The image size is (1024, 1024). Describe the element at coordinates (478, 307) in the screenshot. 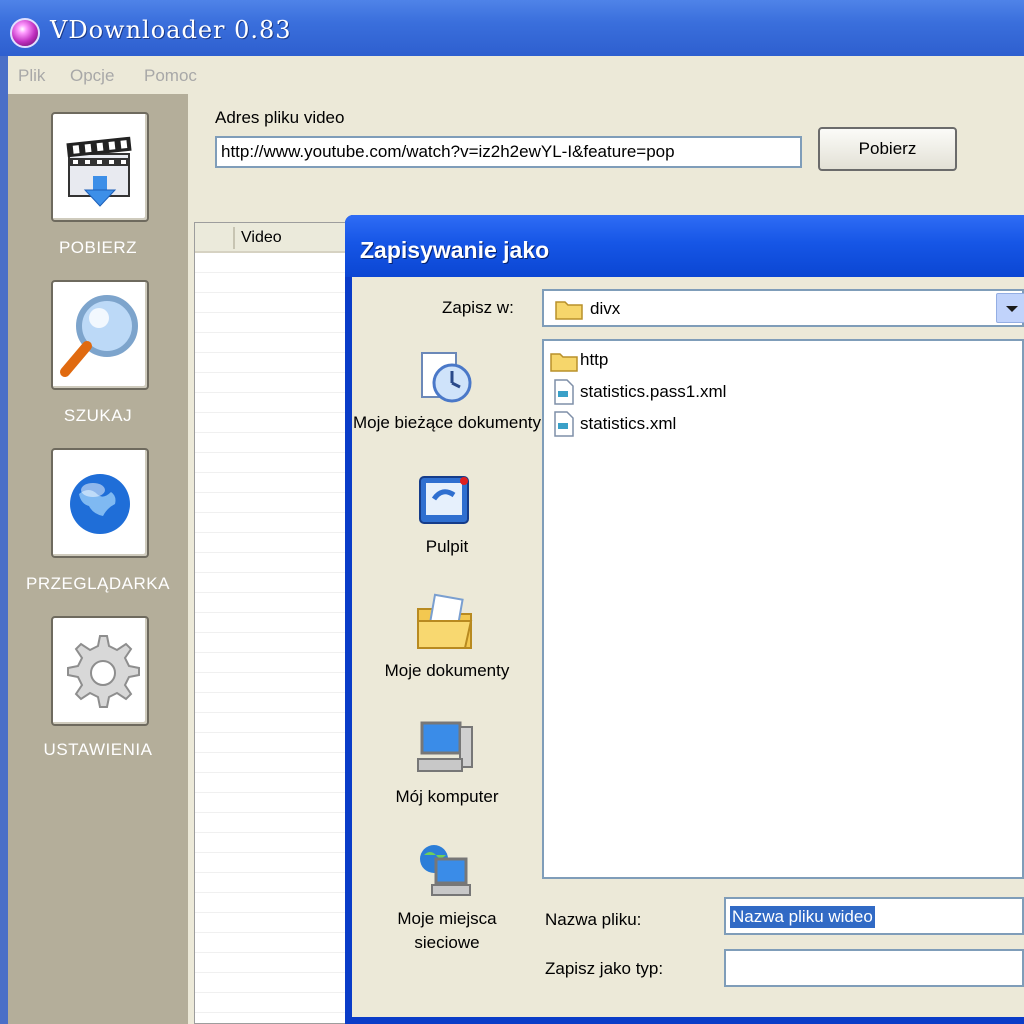

I see `save-in-label: Zapisz w:` at that location.